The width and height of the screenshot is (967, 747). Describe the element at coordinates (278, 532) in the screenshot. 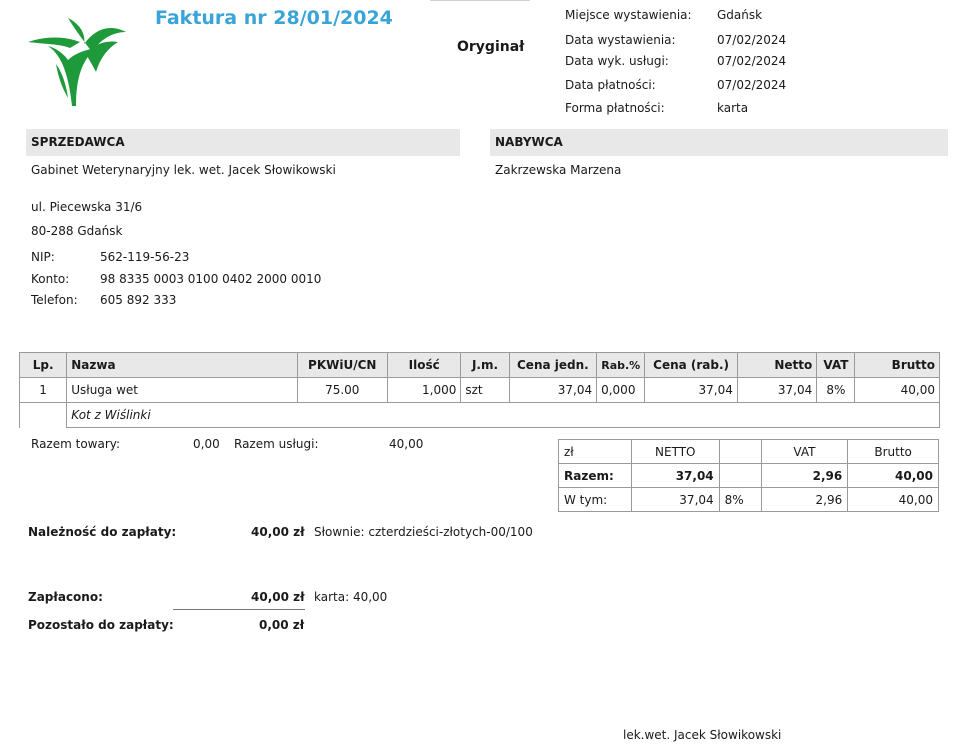

I see `amount-due-value: 40,00 zł` at that location.